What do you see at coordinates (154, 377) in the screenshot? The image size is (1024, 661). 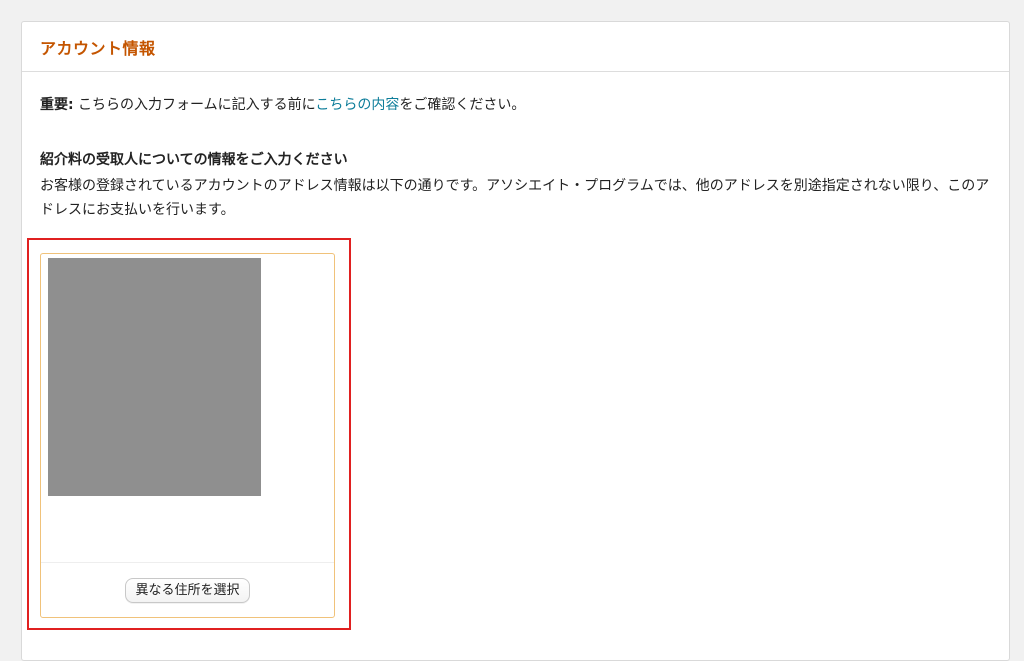 I see `redacted-address-block` at bounding box center [154, 377].